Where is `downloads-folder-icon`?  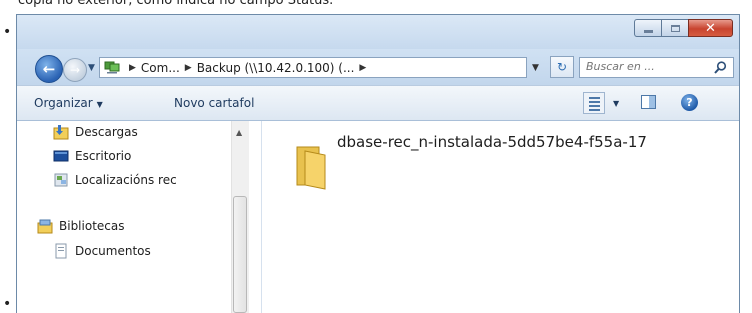 downloads-folder-icon is located at coordinates (61, 132).